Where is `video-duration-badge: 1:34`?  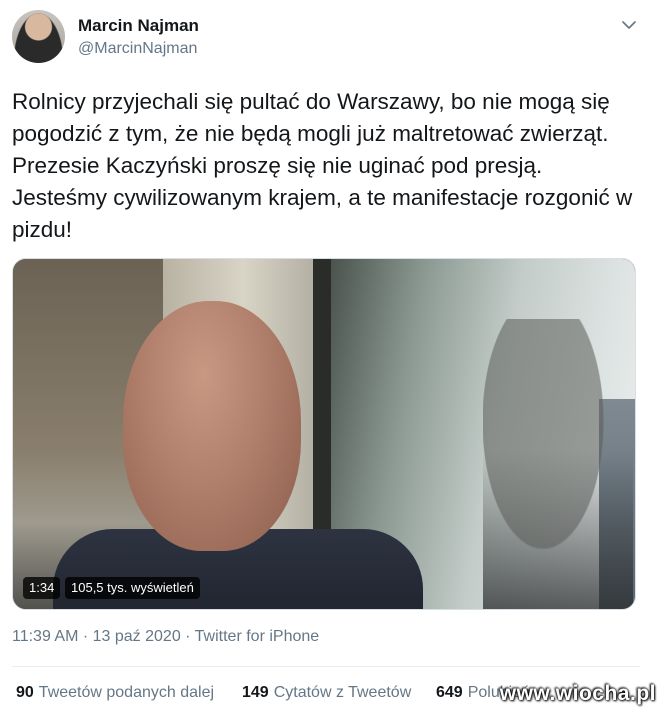
video-duration-badge: 1:34 is located at coordinates (42, 588).